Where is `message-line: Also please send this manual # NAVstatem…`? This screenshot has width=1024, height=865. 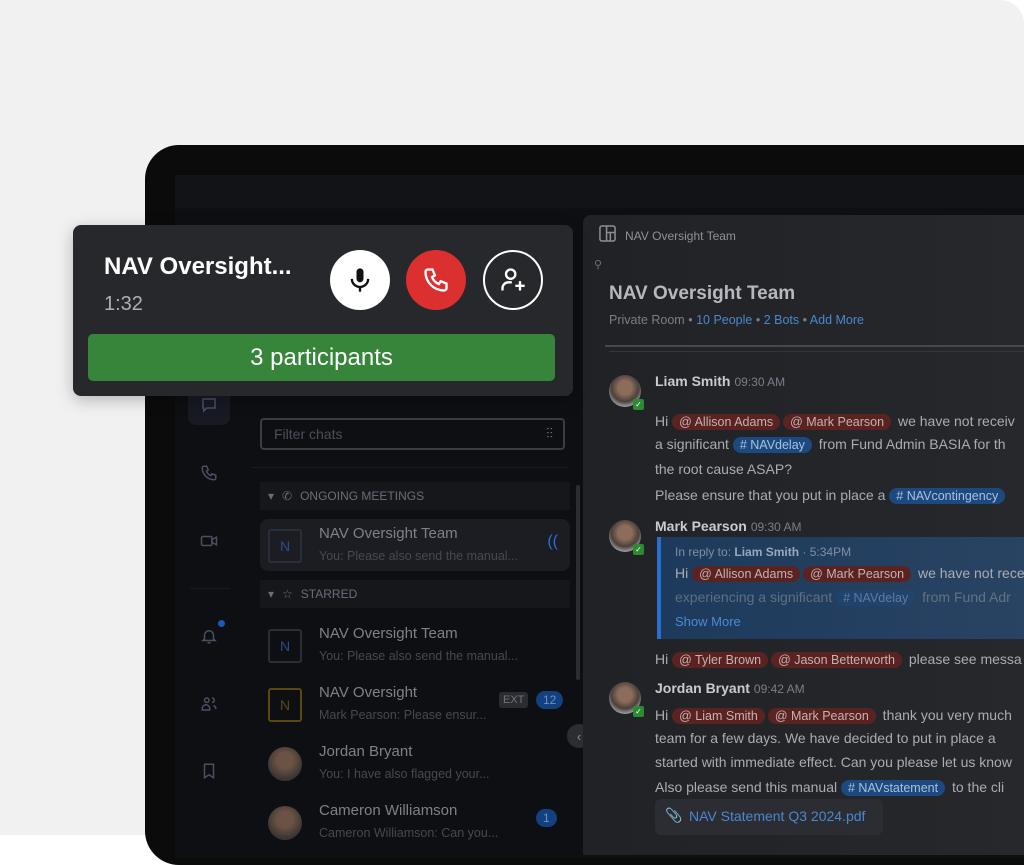 message-line: Also please send this manual # NAVstatem… is located at coordinates (829, 787).